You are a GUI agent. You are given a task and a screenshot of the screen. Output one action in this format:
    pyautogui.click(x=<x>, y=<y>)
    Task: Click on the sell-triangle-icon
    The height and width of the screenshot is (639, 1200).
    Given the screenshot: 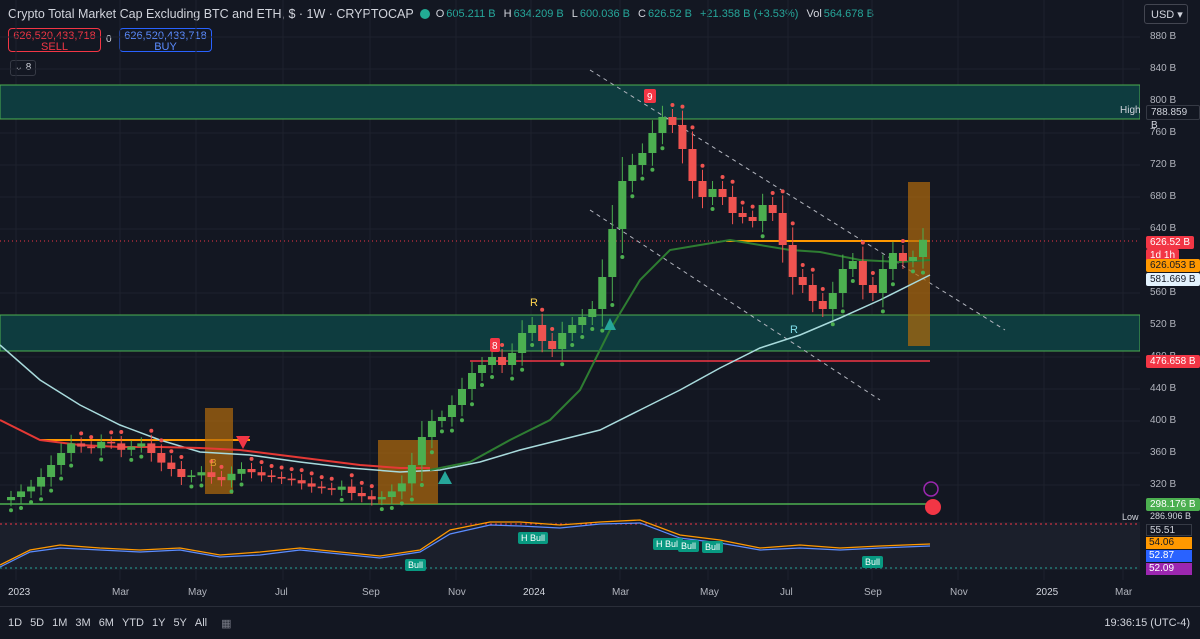 What is the action you would take?
    pyautogui.click(x=243, y=442)
    